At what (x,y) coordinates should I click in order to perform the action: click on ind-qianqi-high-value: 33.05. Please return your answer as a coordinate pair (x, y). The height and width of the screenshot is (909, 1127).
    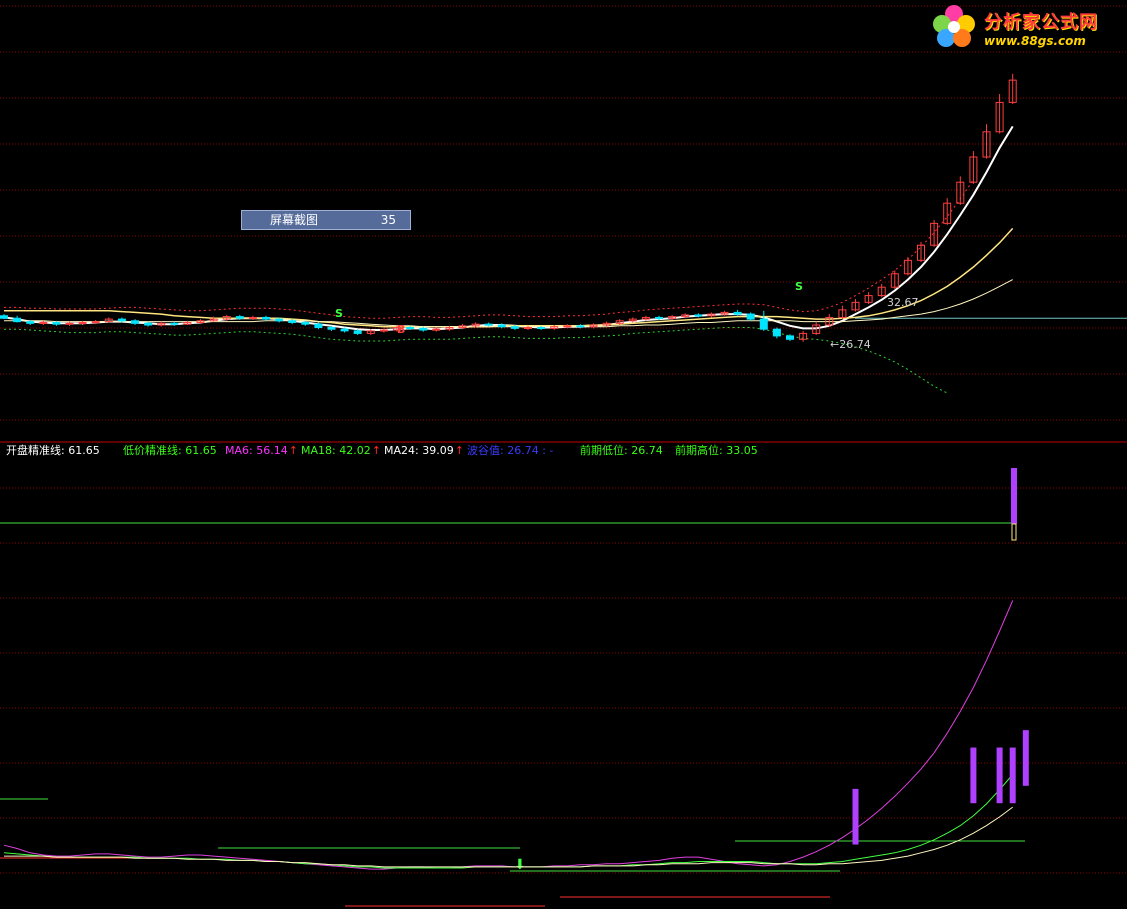
    Looking at the image, I should click on (742, 450).